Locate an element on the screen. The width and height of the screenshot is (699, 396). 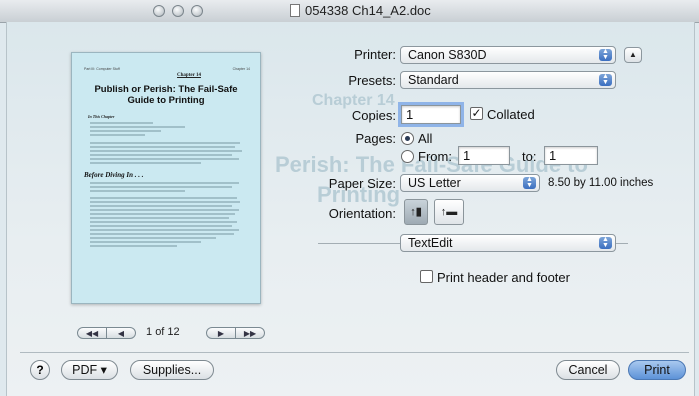
presets-label: Presets: is located at coordinates (372, 80).